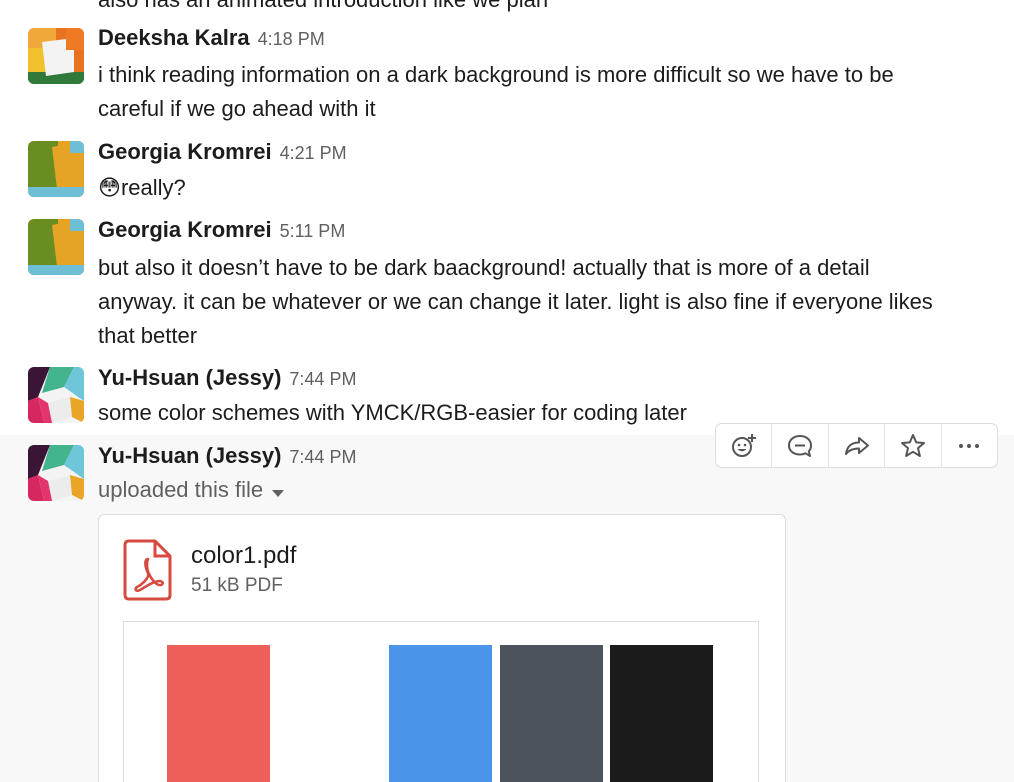 The height and width of the screenshot is (782, 1014). Describe the element at coordinates (153, 187) in the screenshot. I see `message-line: really?` at that location.